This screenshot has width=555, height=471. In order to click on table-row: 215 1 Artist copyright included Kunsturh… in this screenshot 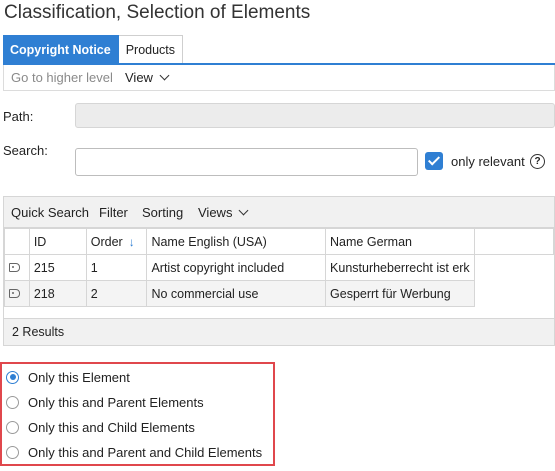, I will do `click(279, 267)`.